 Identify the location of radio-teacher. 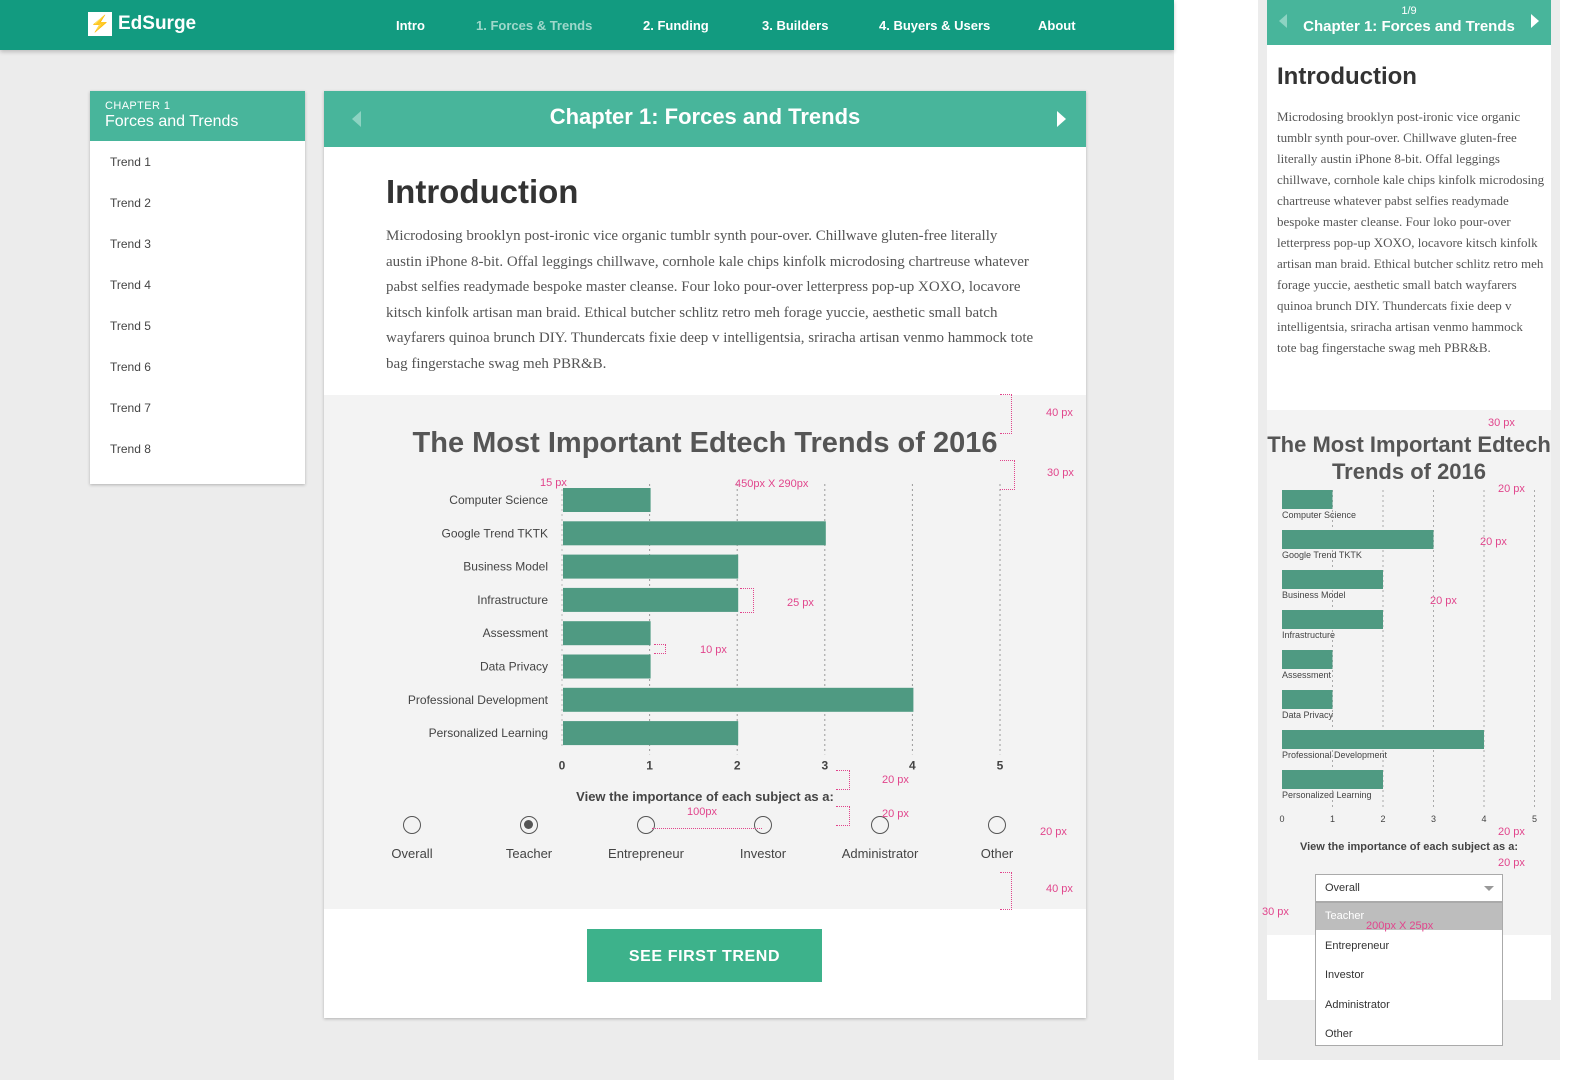
(529, 825).